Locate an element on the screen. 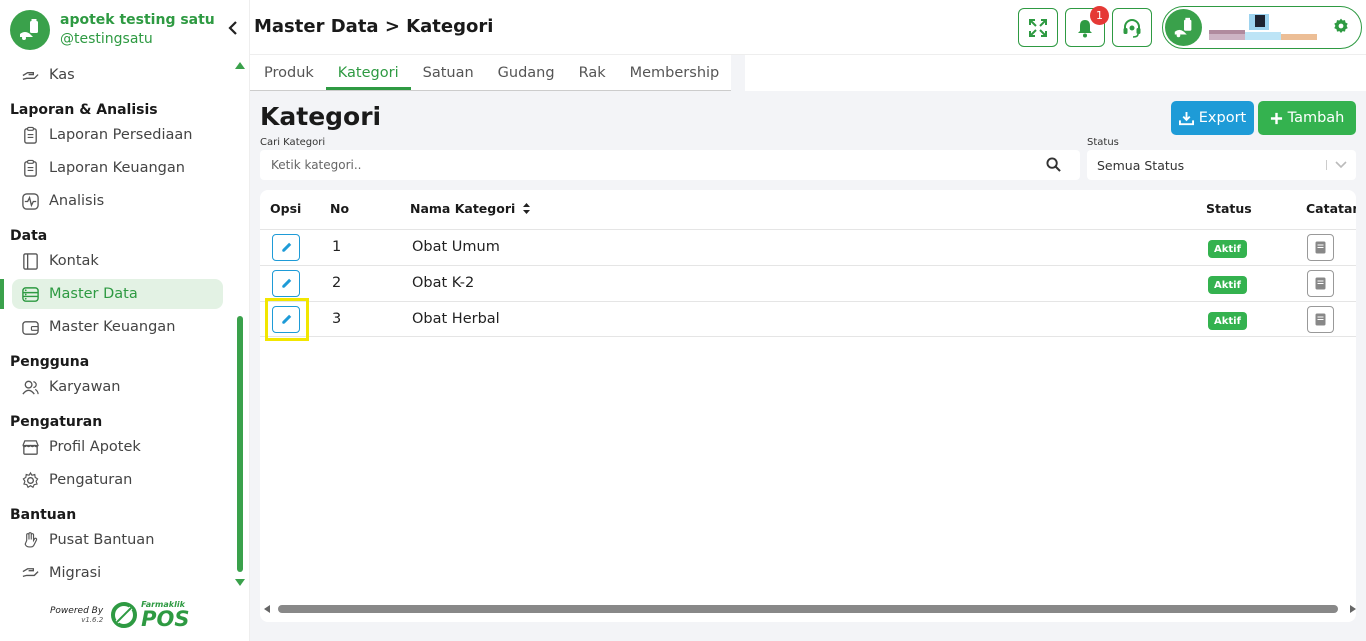  note-icon is located at coordinates (1320, 283).